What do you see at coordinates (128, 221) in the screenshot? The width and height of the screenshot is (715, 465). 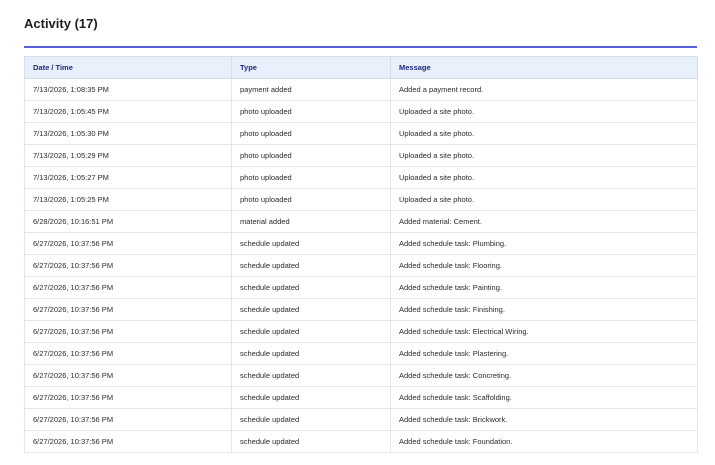 I see `cell-datetime: 6/28/2026, 10:16:51 PM` at bounding box center [128, 221].